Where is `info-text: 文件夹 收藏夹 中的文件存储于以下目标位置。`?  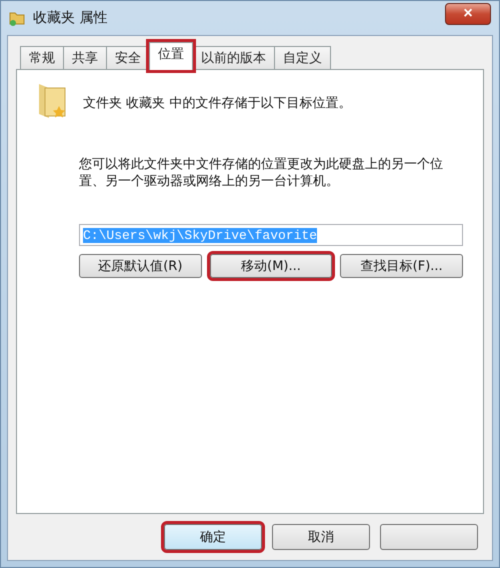 info-text: 文件夹 收藏夹 中的文件存储于以下目标位置。 is located at coordinates (217, 103).